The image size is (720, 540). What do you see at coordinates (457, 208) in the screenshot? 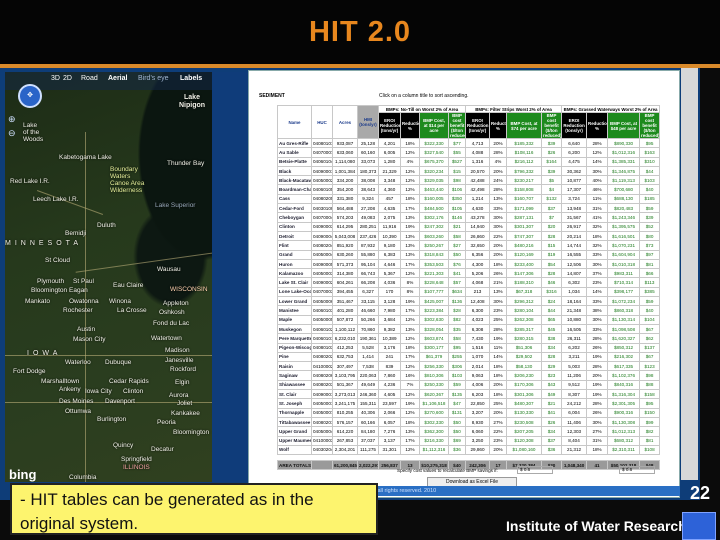
I see `table-cell: $105` at bounding box center [457, 208].